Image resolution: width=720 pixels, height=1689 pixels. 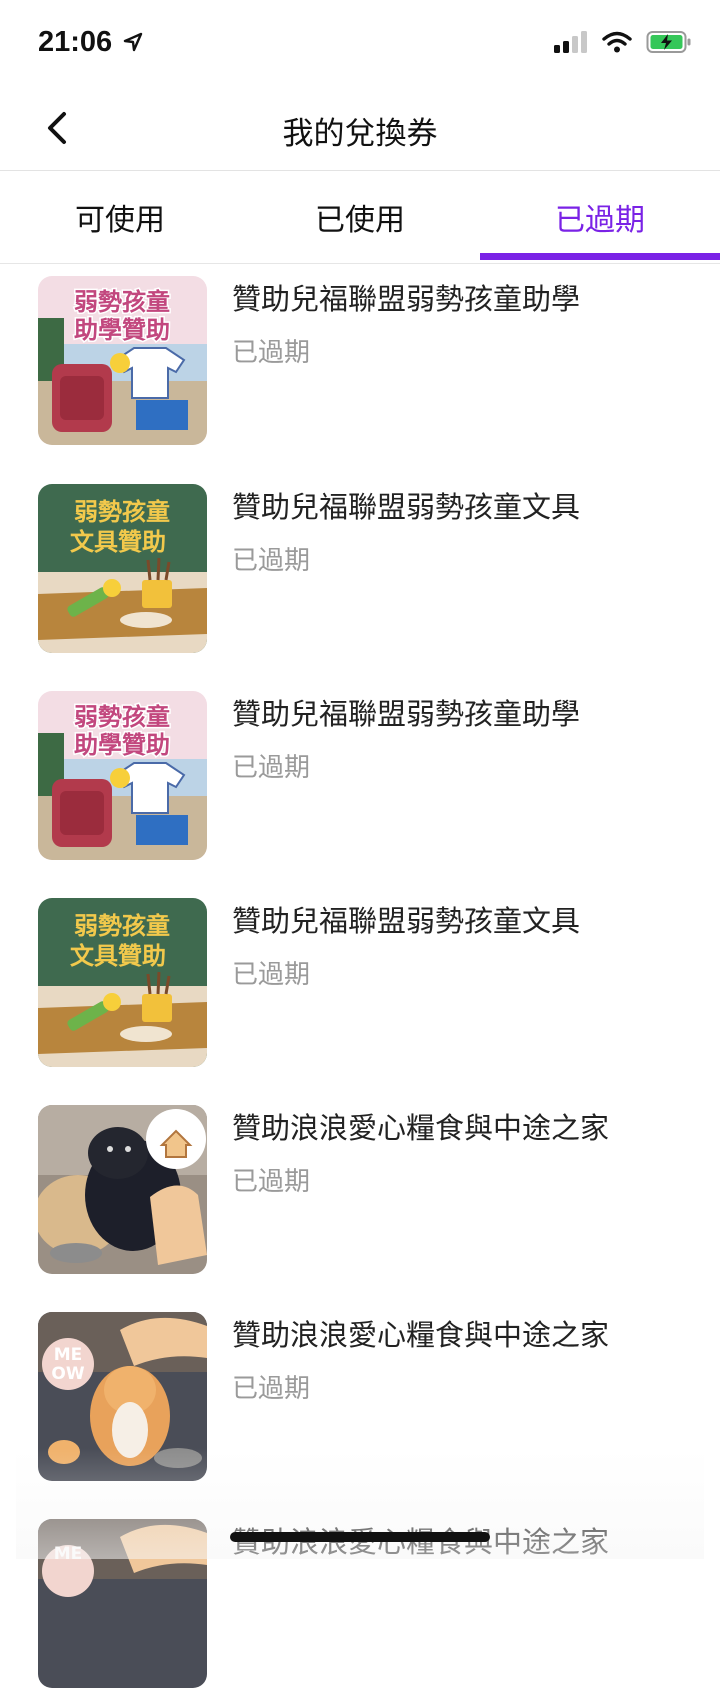 What do you see at coordinates (360, 1604) in the screenshot?
I see `voucher-item: ME 贊助浪浪愛心糧食與中途之家` at bounding box center [360, 1604].